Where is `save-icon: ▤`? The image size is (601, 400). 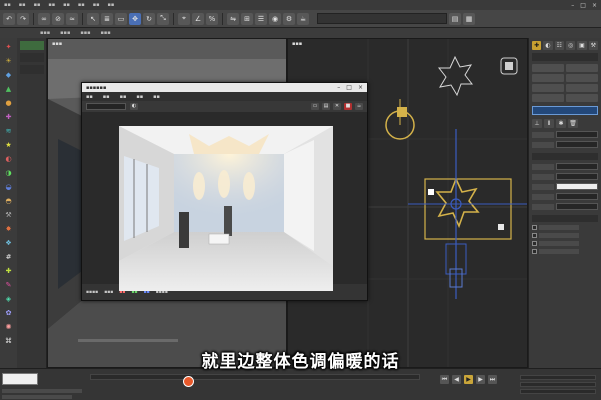 save-icon: ▤ is located at coordinates (326, 106).